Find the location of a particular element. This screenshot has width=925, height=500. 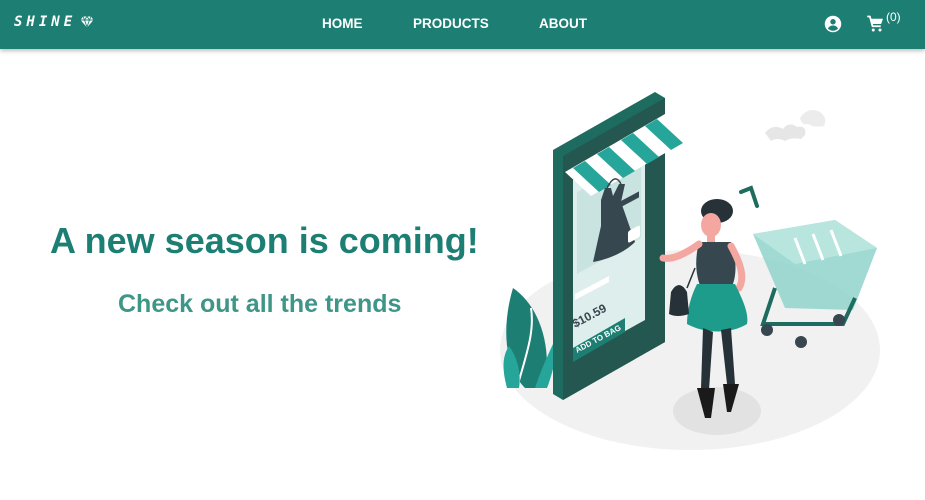

brand-logo: SHINE is located at coordinates (54, 22).